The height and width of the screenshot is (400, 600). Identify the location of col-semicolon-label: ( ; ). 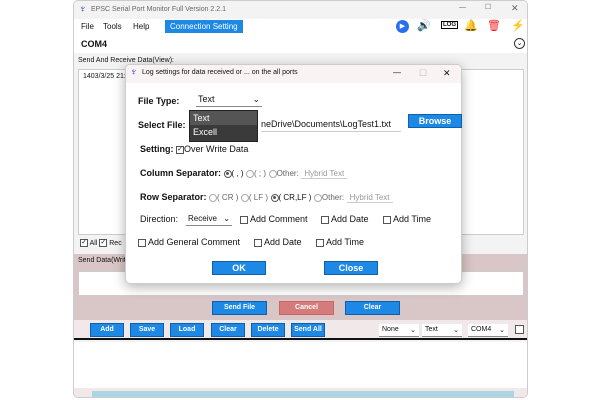
(260, 173).